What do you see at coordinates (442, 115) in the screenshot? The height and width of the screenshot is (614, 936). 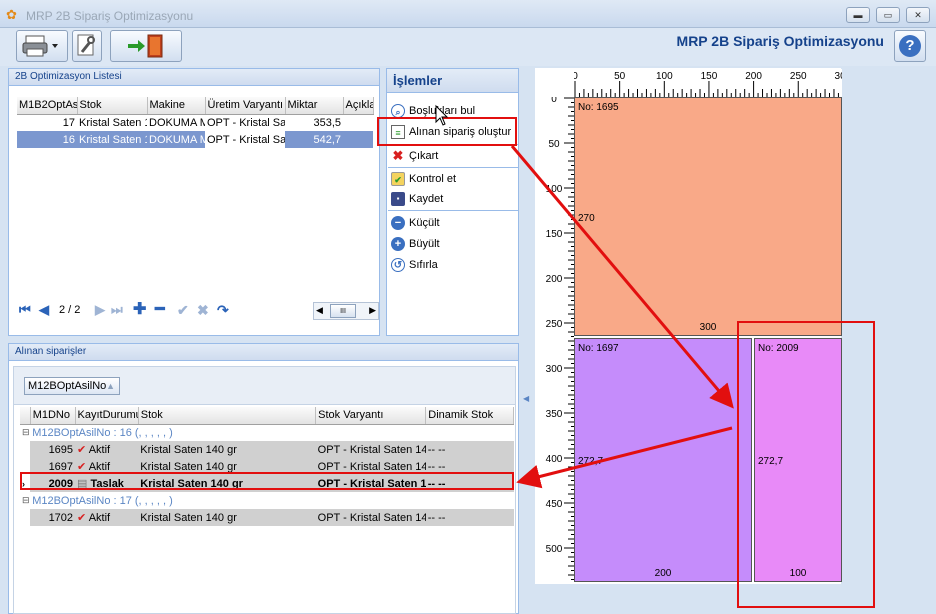 I see `mouse-cursor-icon` at bounding box center [442, 115].